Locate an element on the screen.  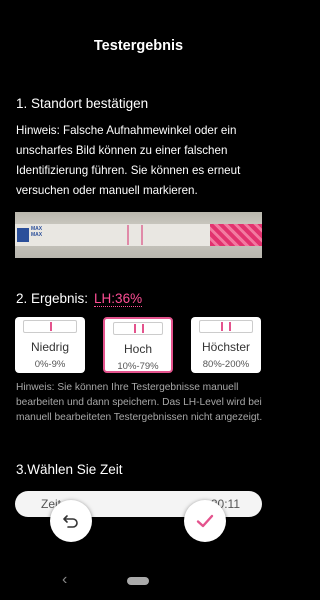
undo-button is located at coordinates (71, 521).